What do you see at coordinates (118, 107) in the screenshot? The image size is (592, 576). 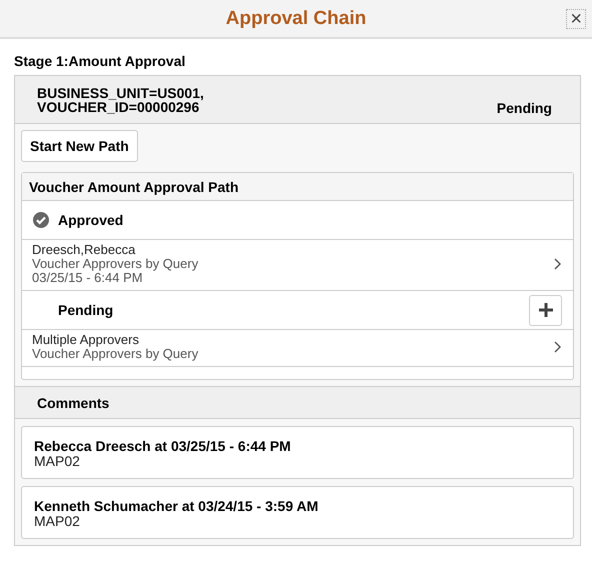 I see `header-line: VOUCHER_ID=00000296` at bounding box center [118, 107].